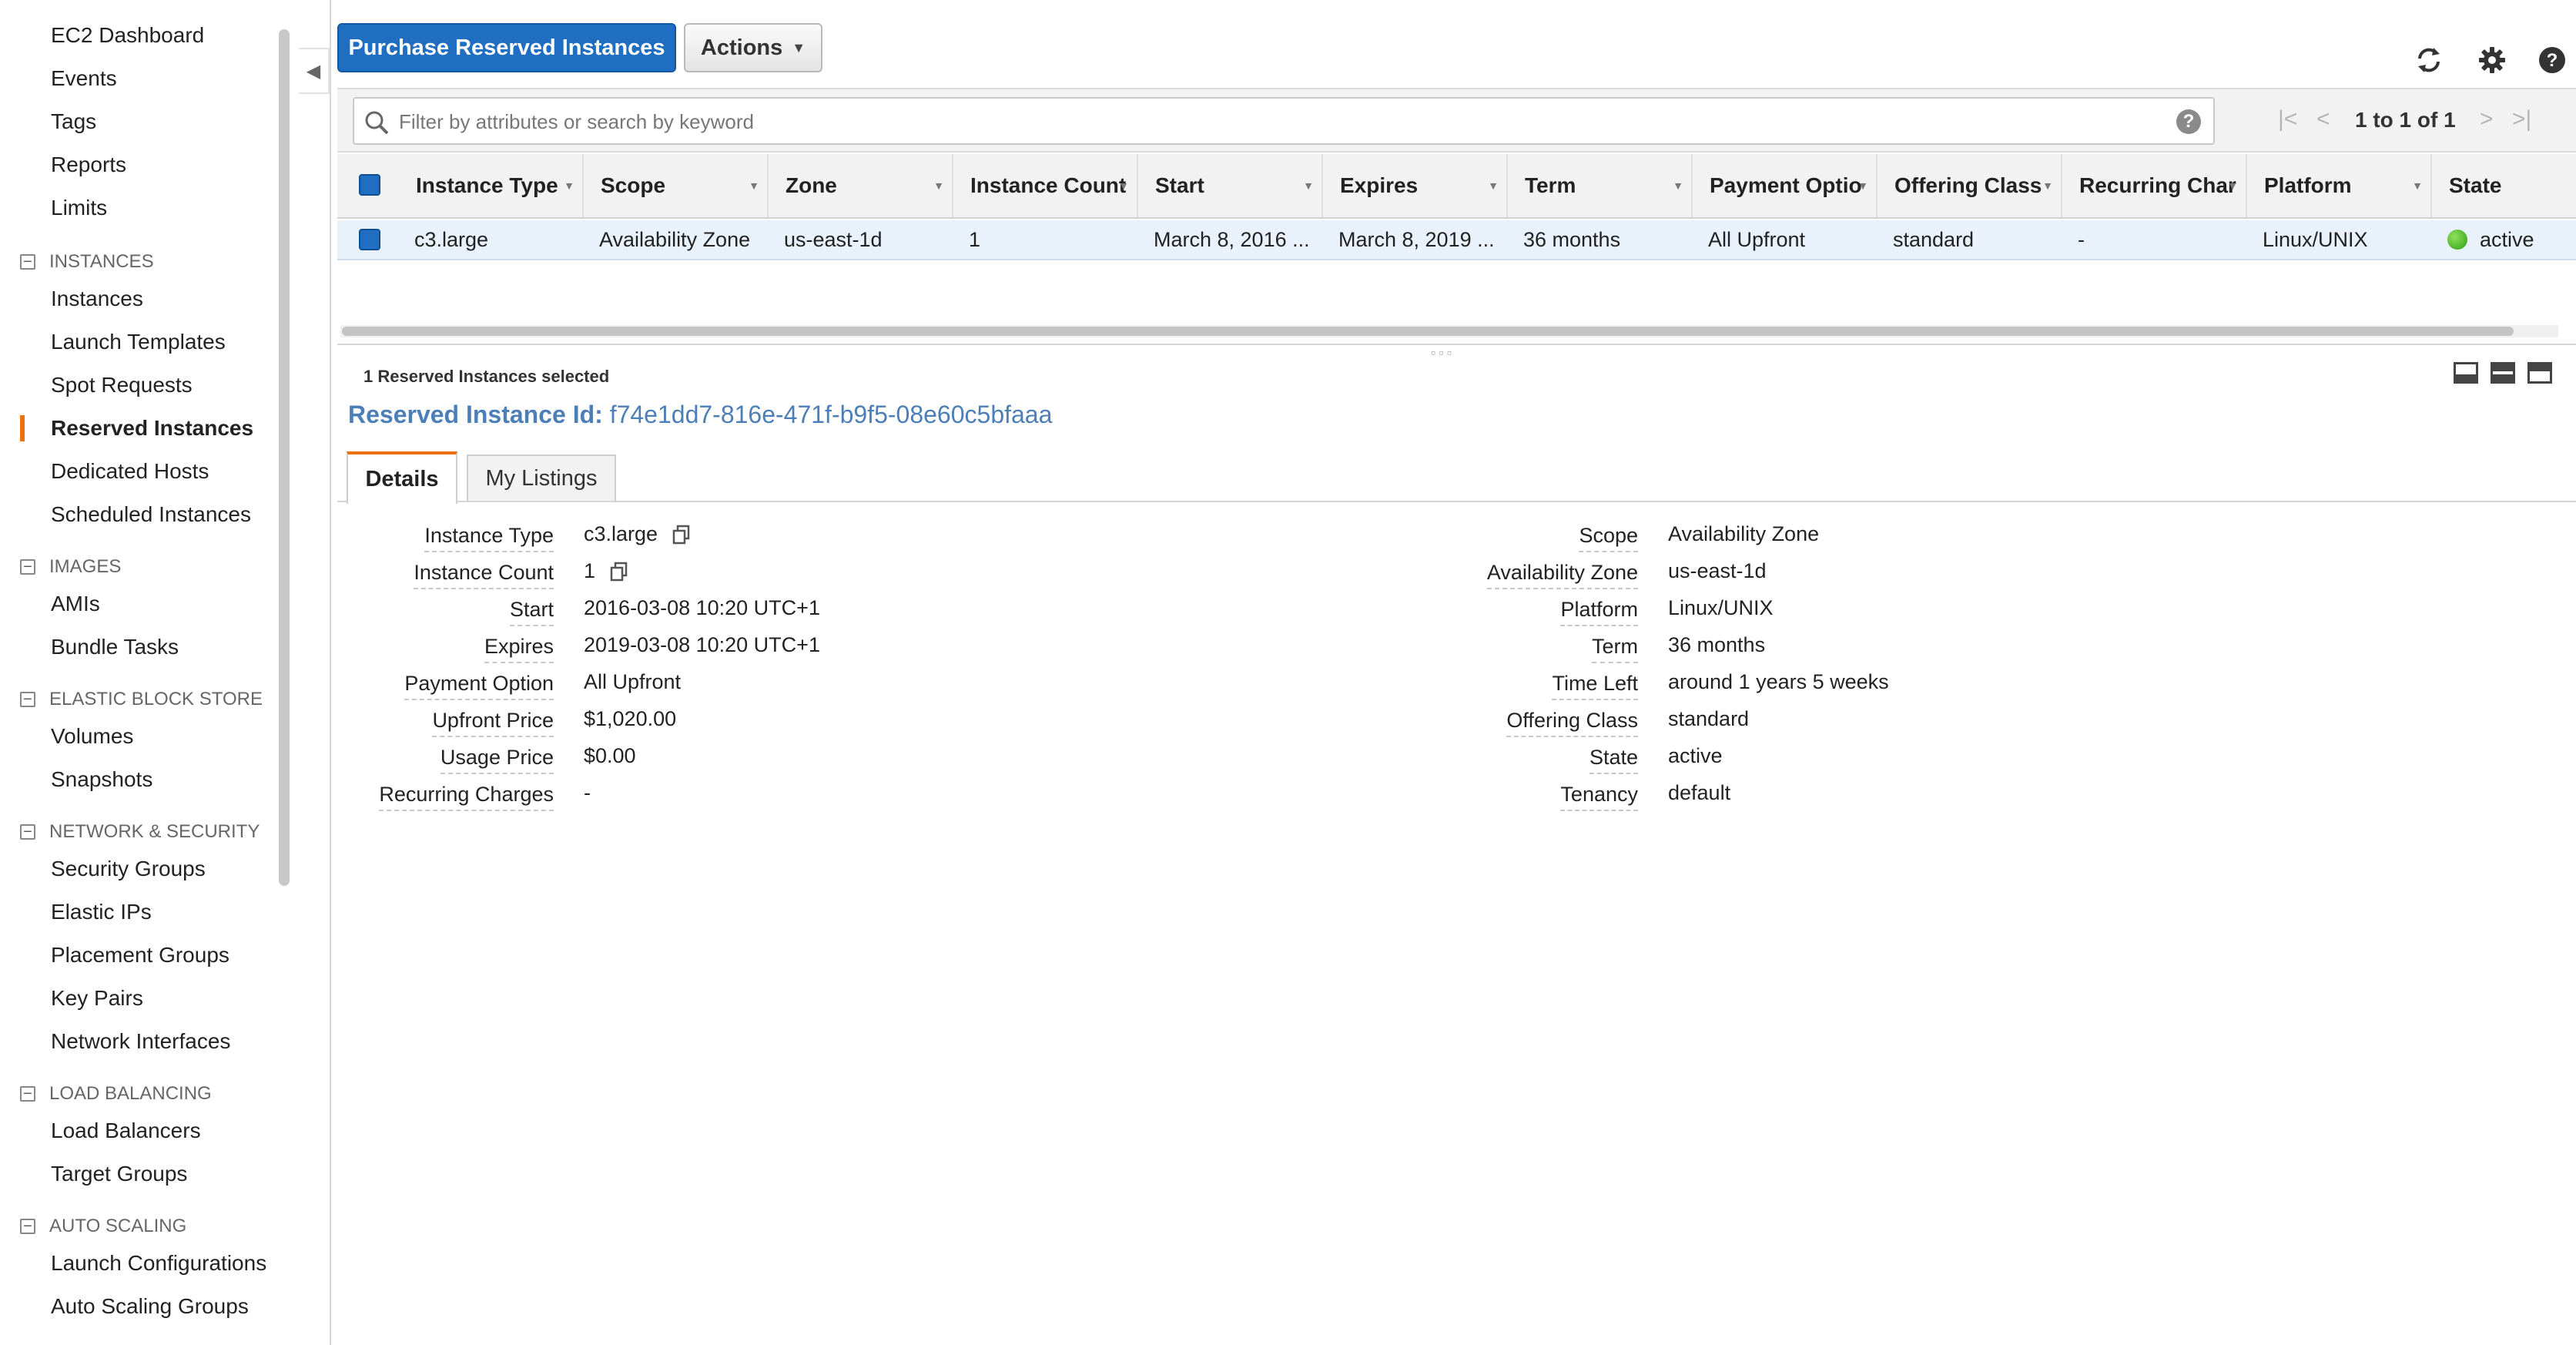 This screenshot has height=1345, width=2576. What do you see at coordinates (75, 604) in the screenshot?
I see `sidebar-item-amis: AMIs` at bounding box center [75, 604].